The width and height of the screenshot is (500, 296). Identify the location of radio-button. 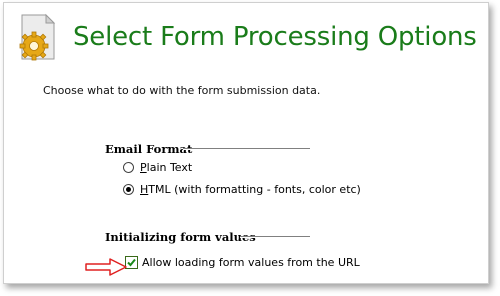
(128, 167).